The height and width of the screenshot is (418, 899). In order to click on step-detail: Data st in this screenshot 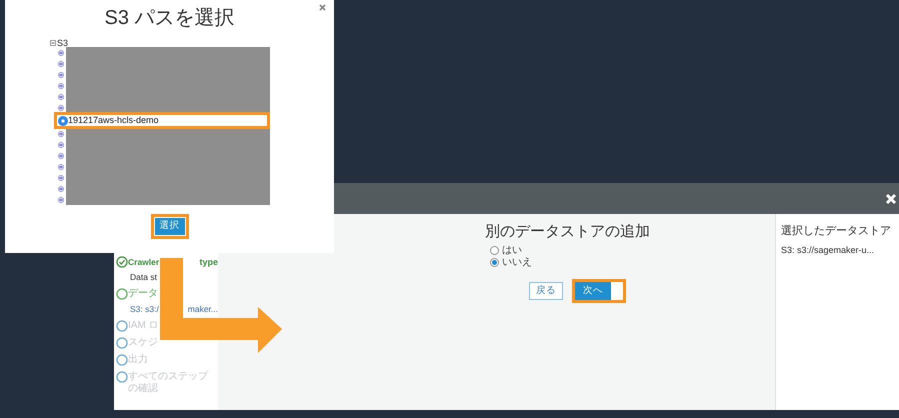, I will do `click(143, 277)`.